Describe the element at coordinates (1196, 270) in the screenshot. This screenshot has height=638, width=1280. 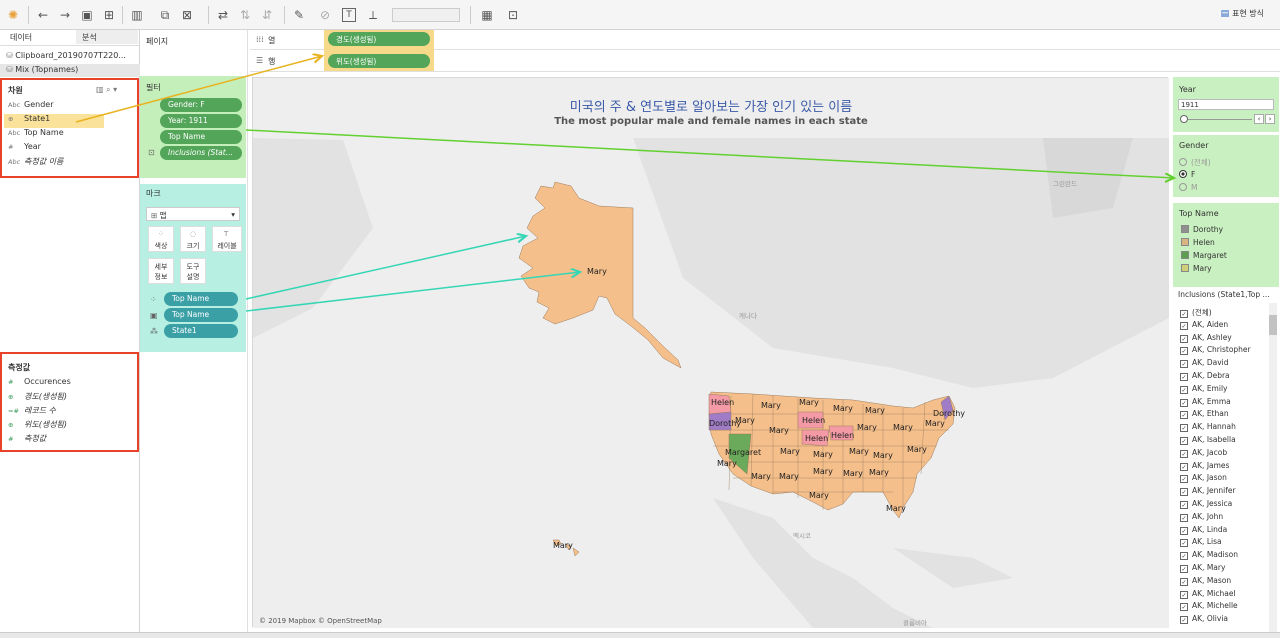
I see `legend-item: Mary` at that location.